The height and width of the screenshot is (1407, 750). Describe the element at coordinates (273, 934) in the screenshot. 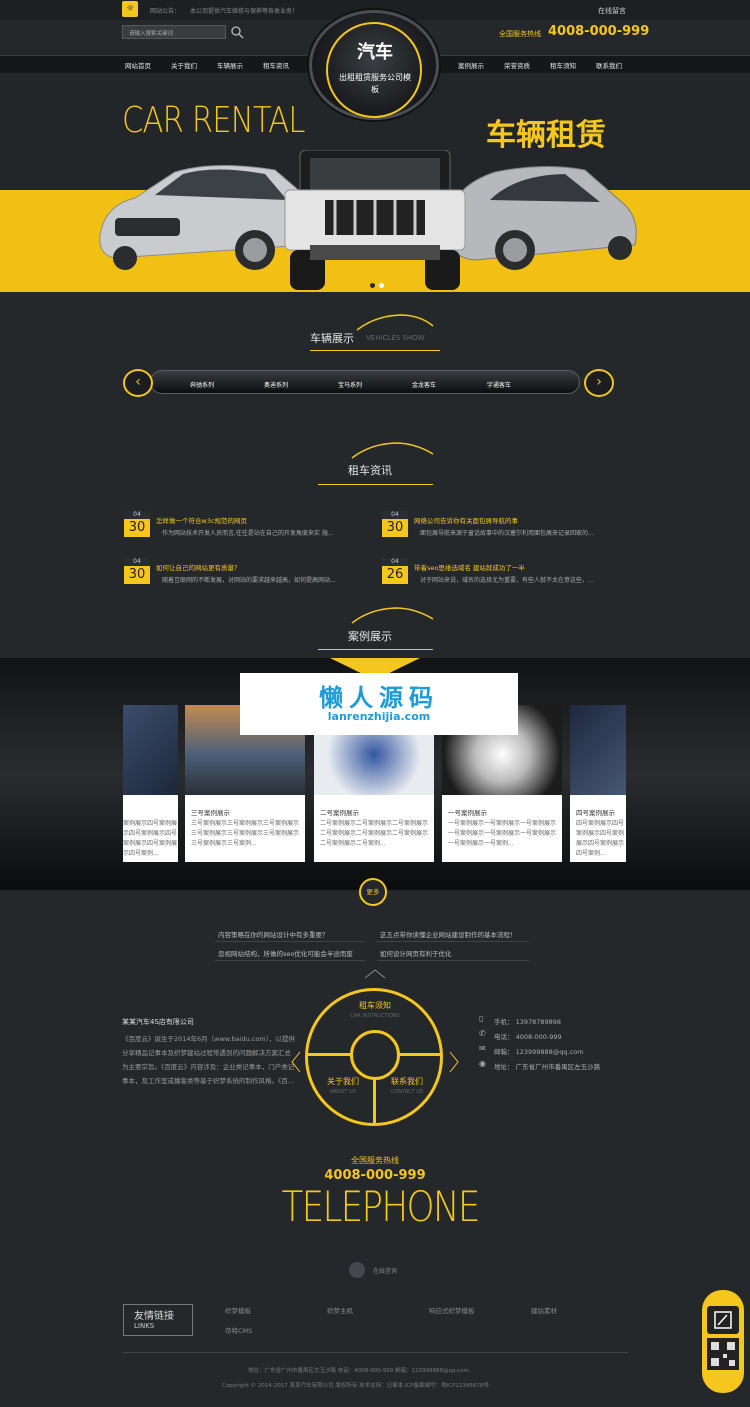

I see `article-link-1: 内容策略在你的网站设计中有多重要？` at that location.